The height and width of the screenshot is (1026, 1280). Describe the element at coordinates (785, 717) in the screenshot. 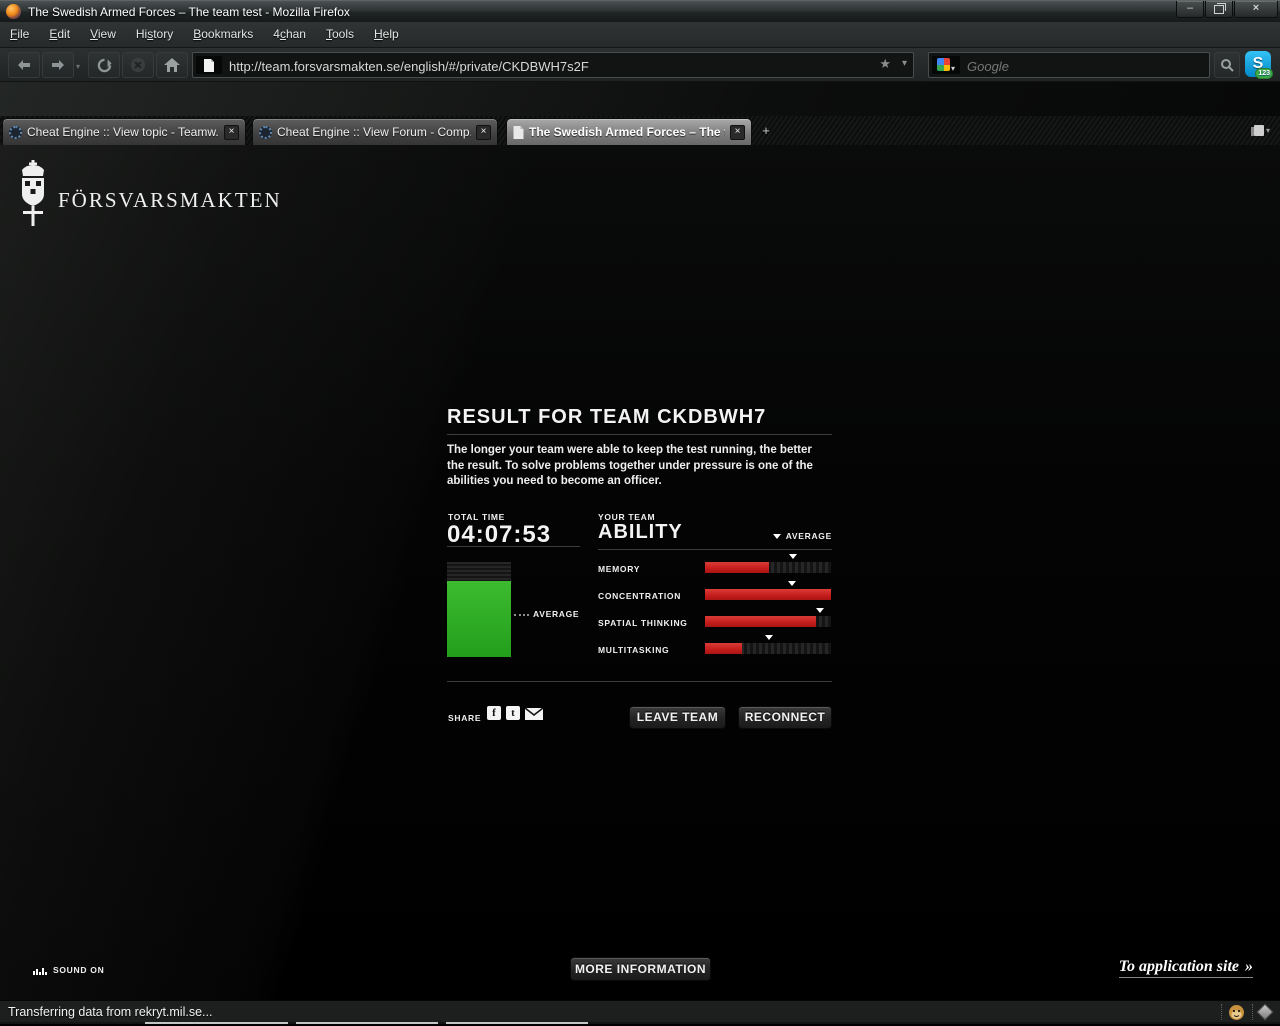

I see `reconnect-button: RECONNECT` at that location.